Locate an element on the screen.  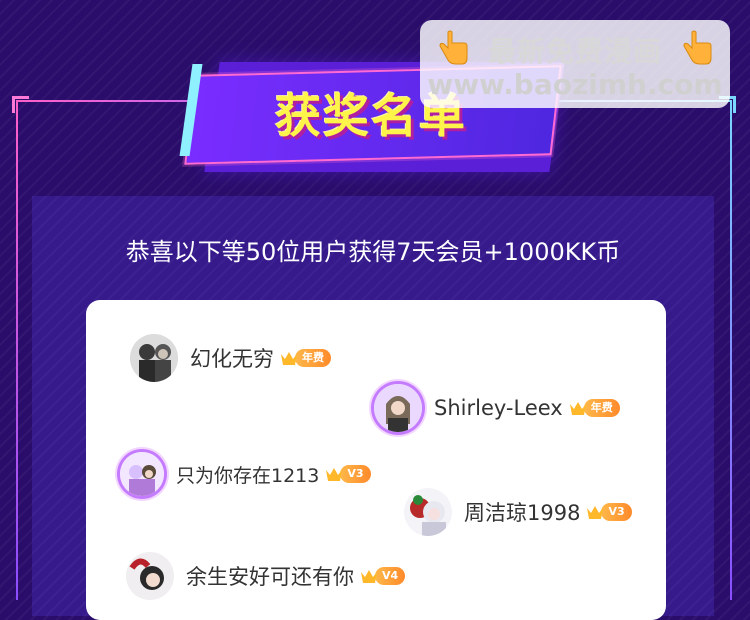
winner-item: 周洁琼1998 V3 is located at coordinates (518, 512).